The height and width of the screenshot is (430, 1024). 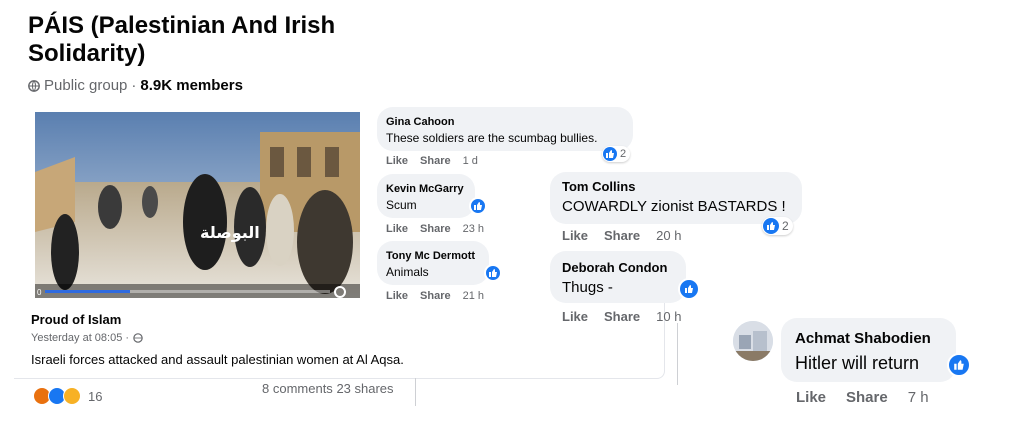 I want to click on comment-author: Tom Collins, so click(x=598, y=186).